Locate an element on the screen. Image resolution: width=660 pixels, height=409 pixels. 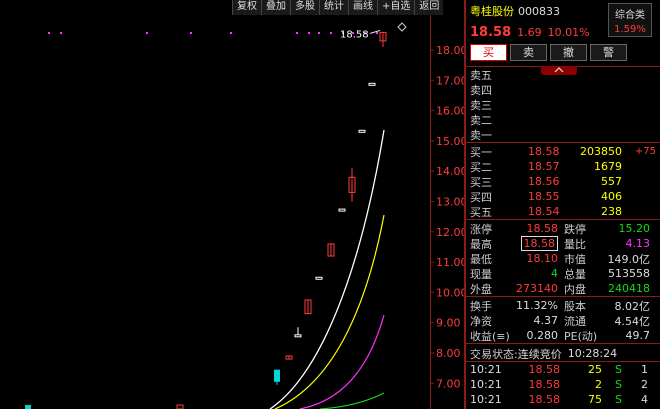
bid-volume: 406 is located at coordinates (611, 196).